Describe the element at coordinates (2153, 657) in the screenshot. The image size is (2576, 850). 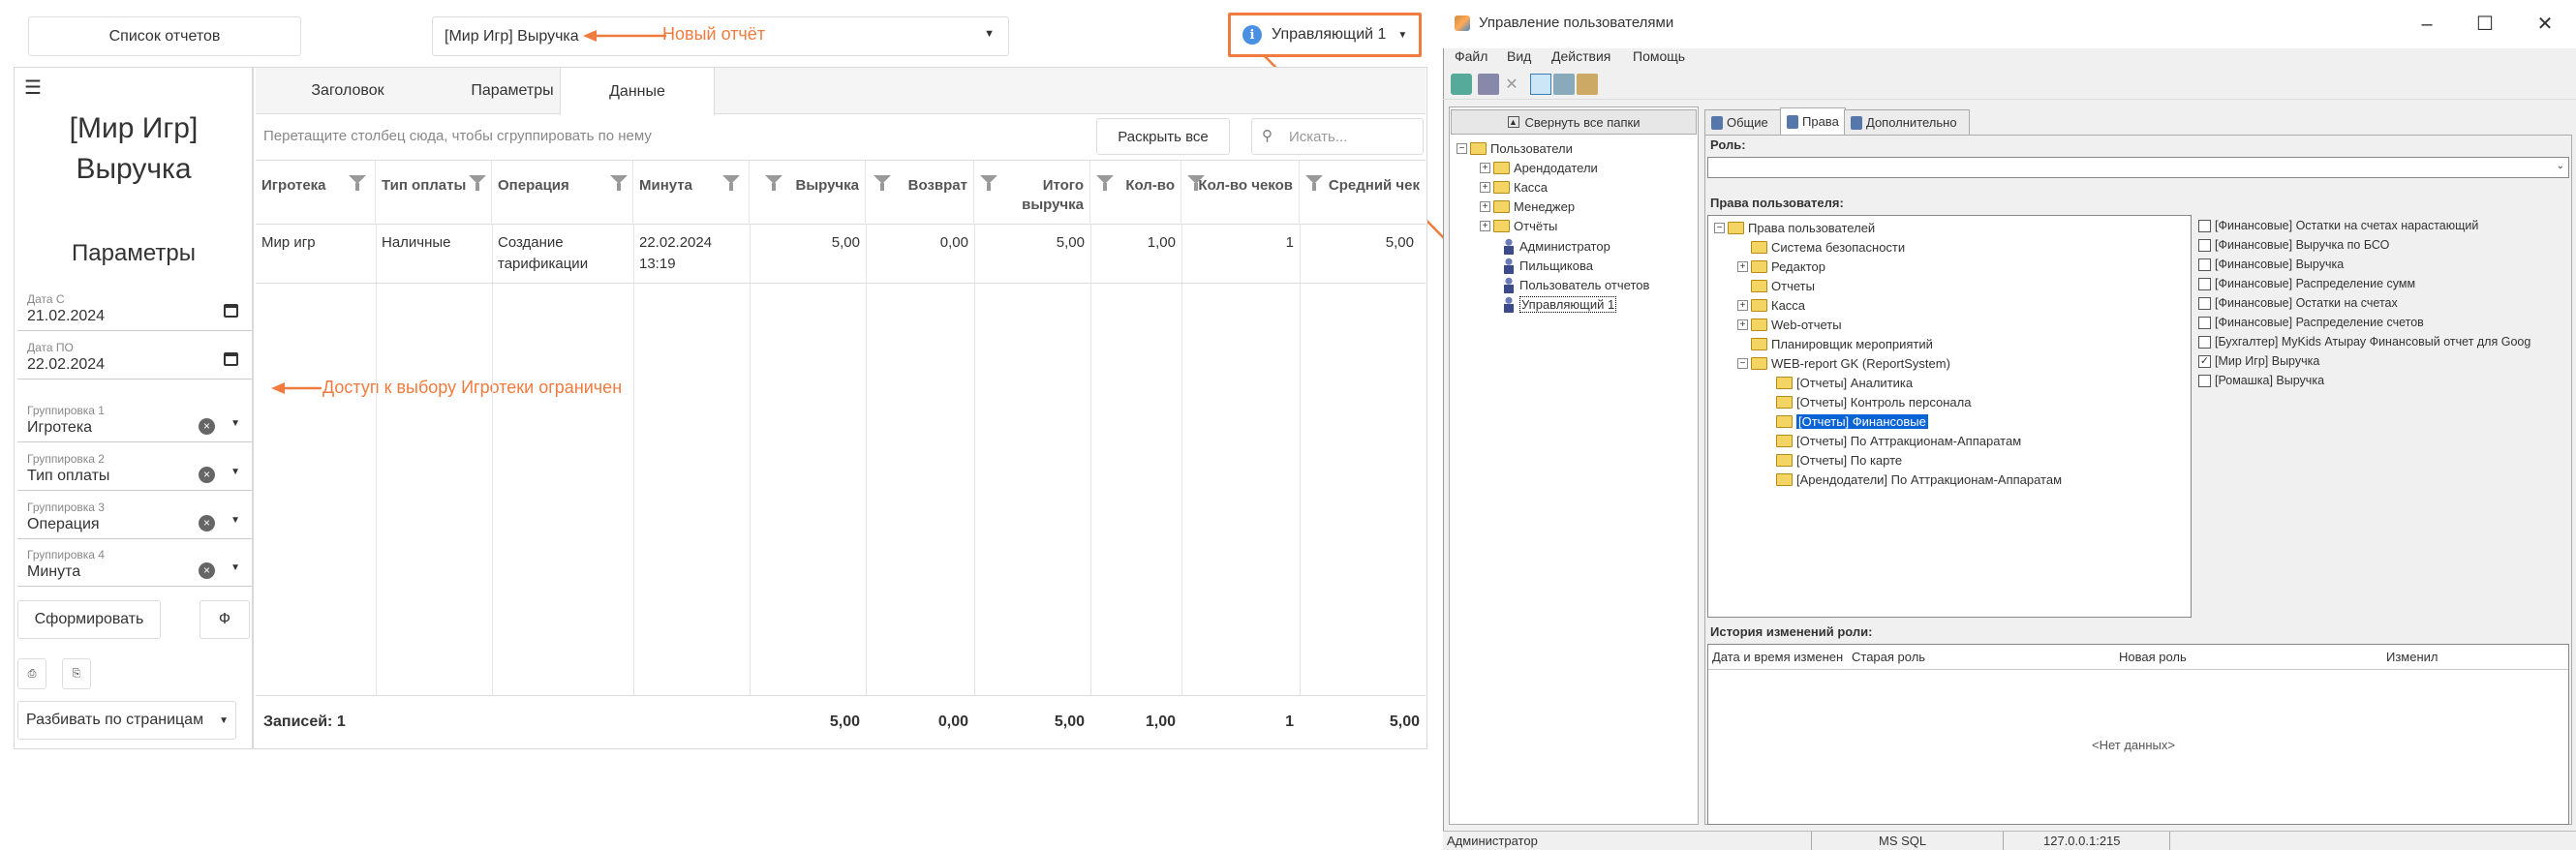
I see `history-column-header: Новая роль` at that location.